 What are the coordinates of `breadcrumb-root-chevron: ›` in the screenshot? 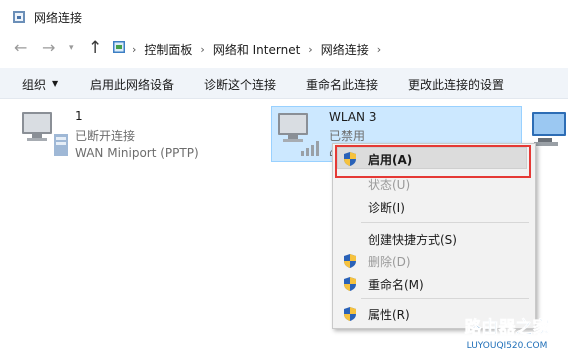 It's located at (134, 49).